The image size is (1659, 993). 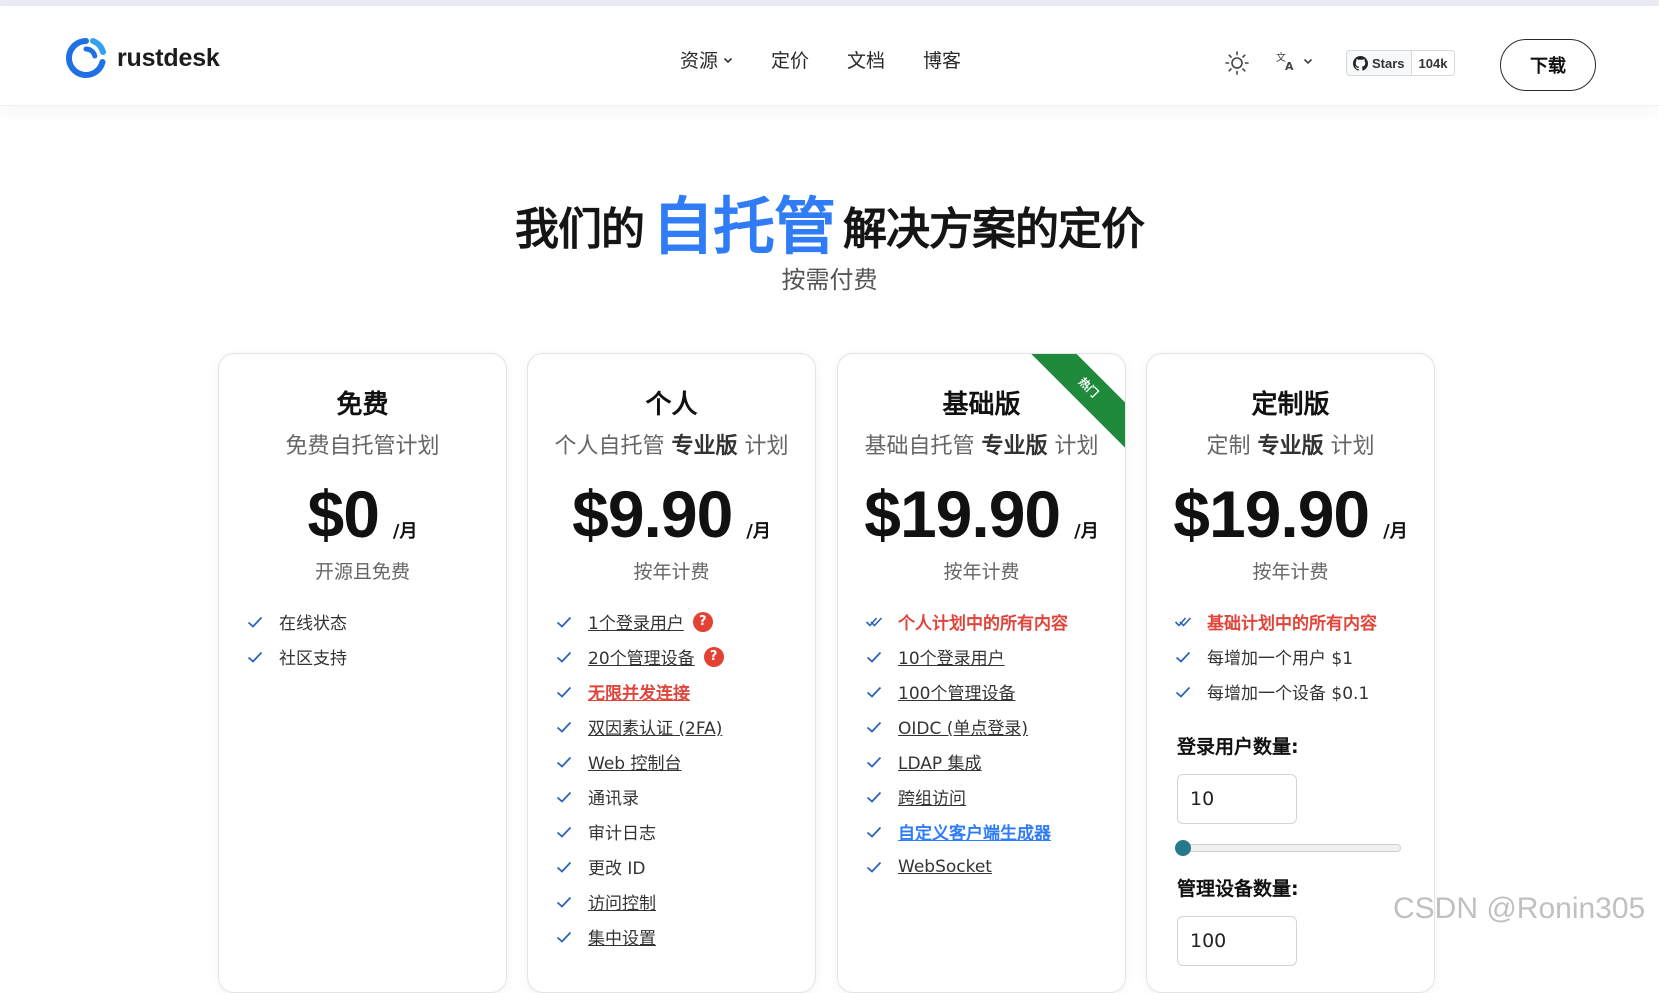 I want to click on devices-count-input: 100, so click(x=1237, y=941).